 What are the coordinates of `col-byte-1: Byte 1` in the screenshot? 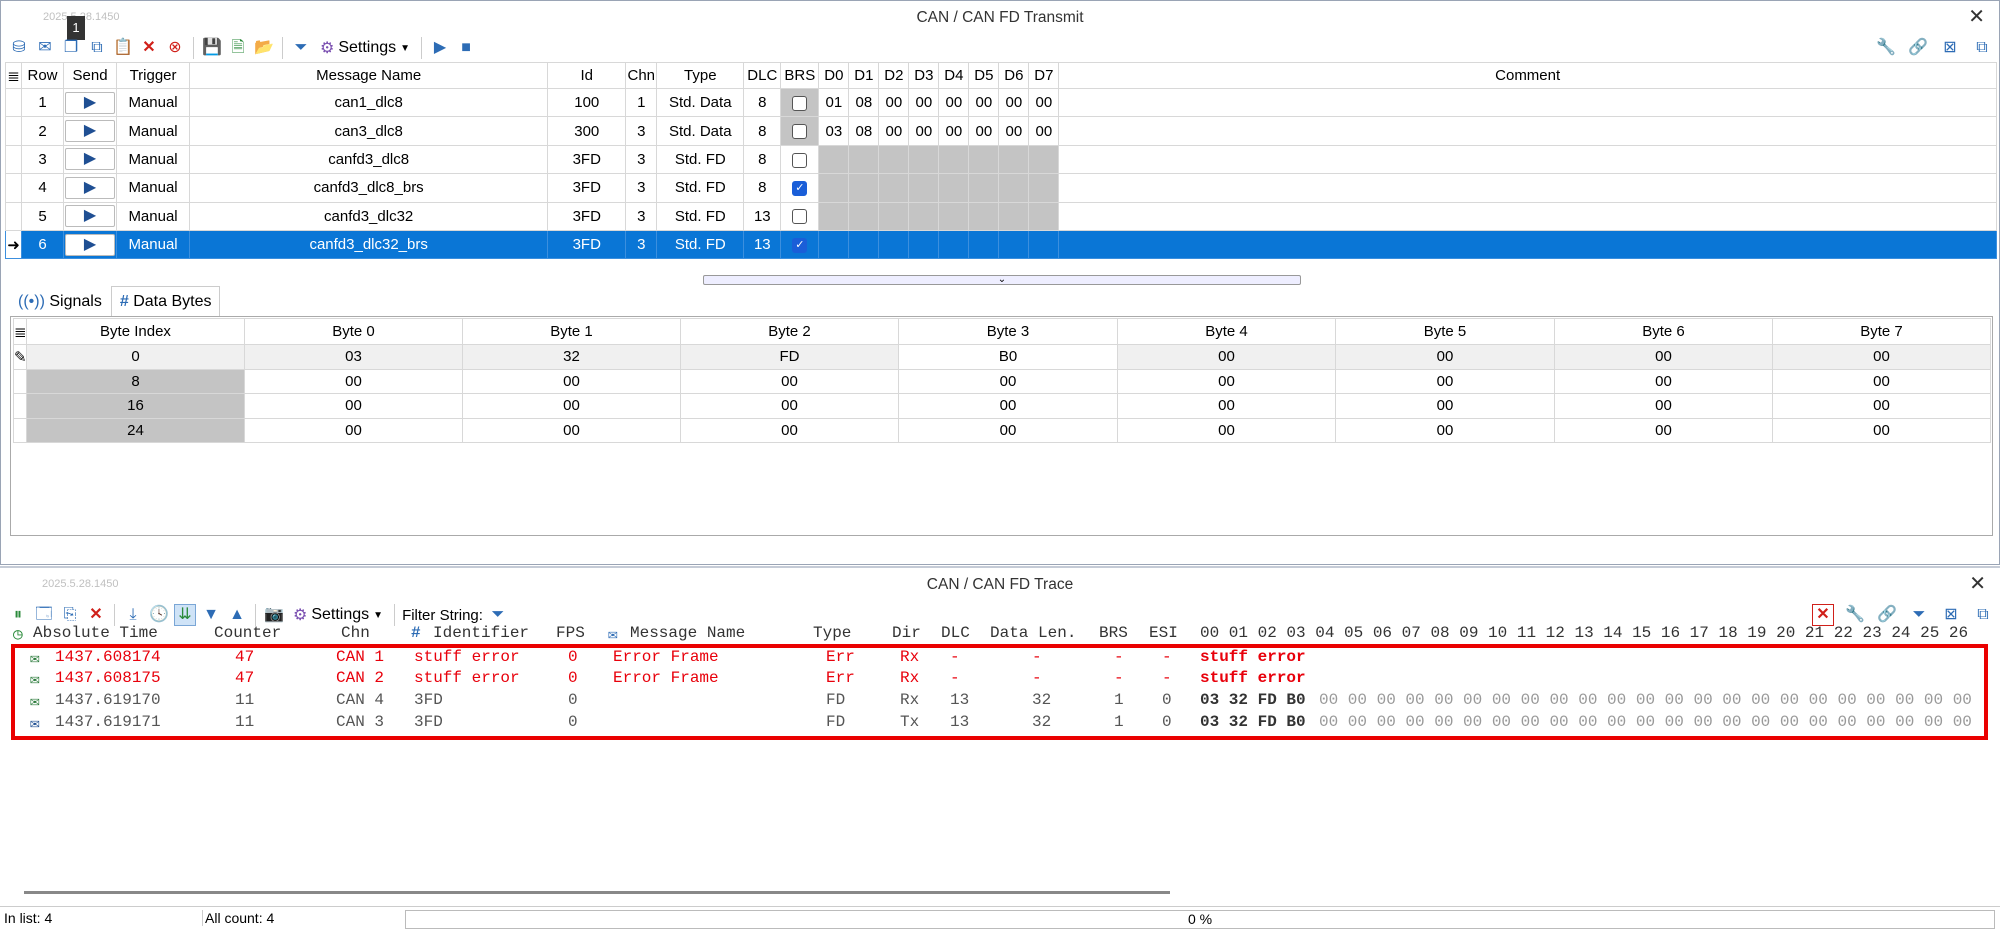 It's located at (571, 331).